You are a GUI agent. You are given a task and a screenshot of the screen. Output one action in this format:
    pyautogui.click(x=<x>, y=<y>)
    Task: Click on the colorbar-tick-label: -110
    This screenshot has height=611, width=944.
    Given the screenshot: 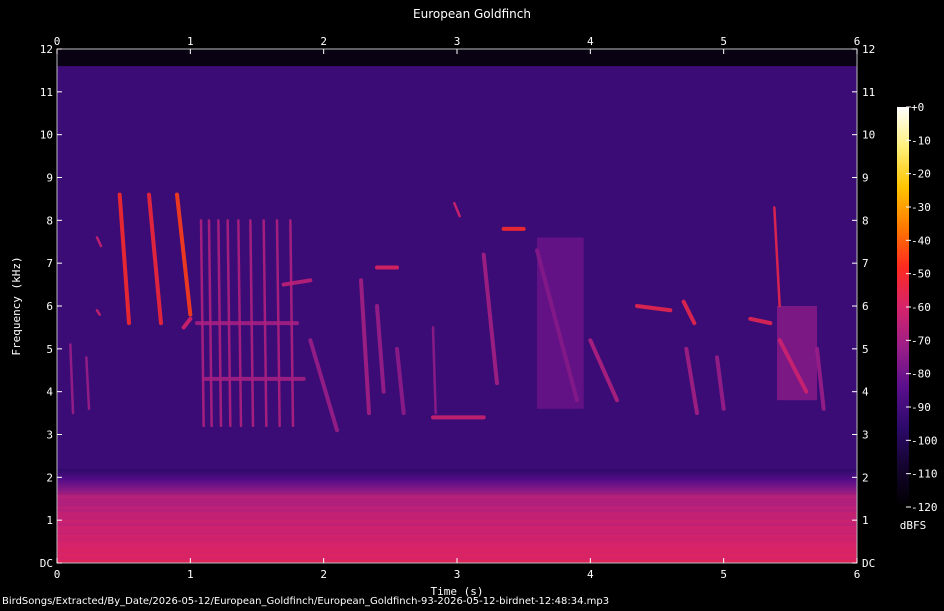 What is the action you would take?
    pyautogui.click(x=924, y=474)
    